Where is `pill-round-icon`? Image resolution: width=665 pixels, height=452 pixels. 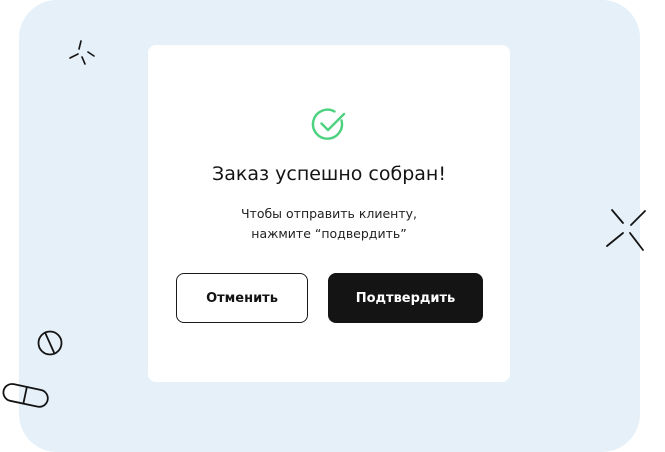 pill-round-icon is located at coordinates (50, 343).